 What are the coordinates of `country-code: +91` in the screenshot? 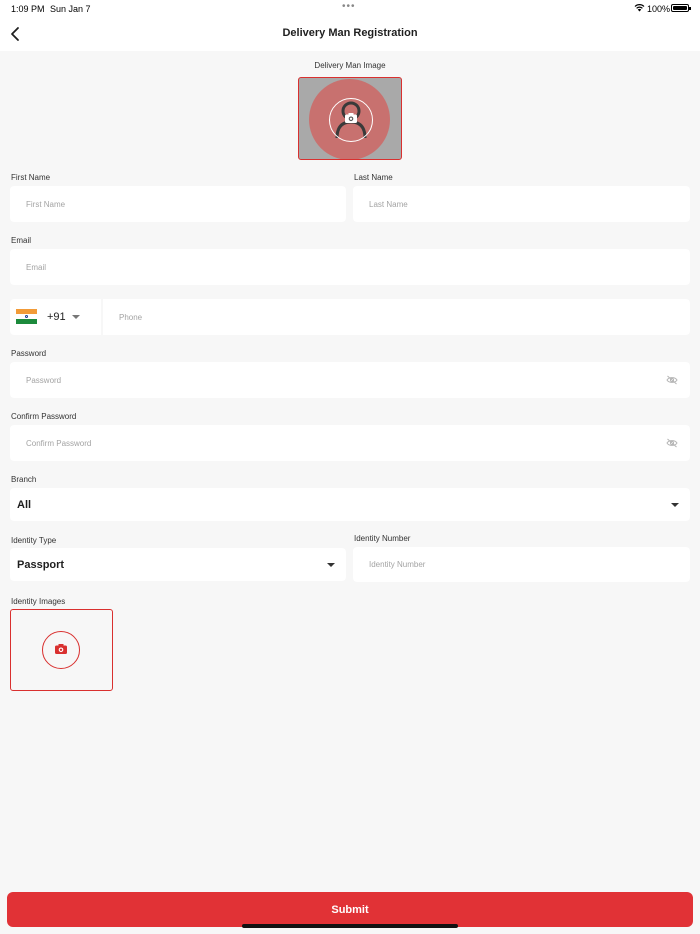 It's located at (56, 317).